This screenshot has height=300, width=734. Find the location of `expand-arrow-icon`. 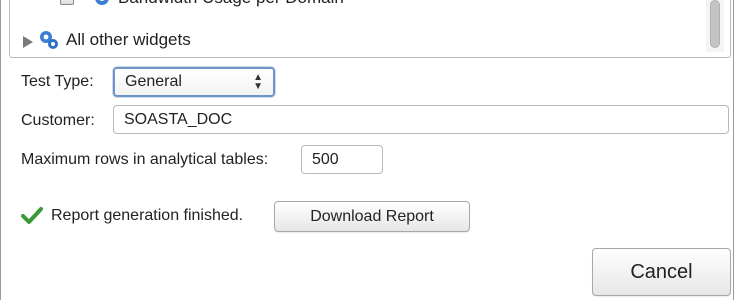

expand-arrow-icon is located at coordinates (28, 42).